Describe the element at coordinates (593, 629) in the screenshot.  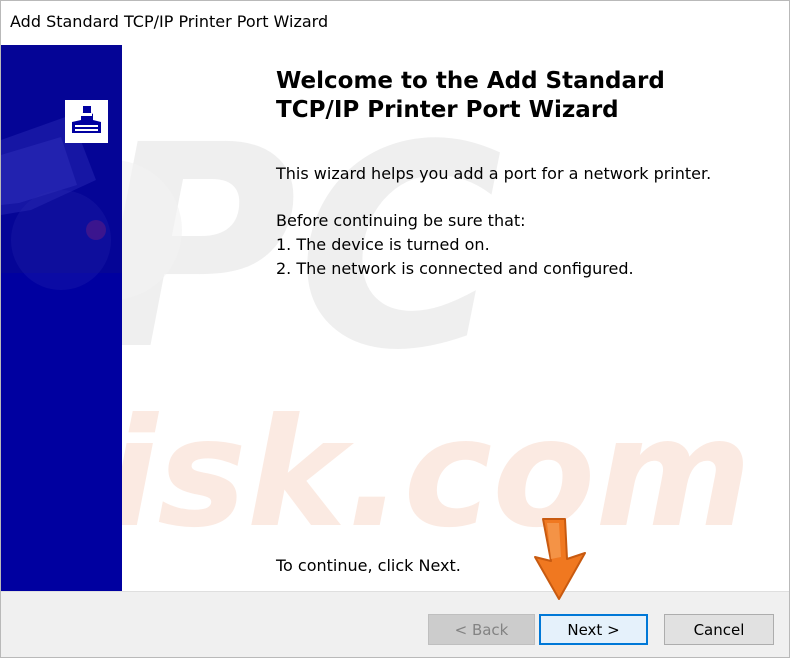
I see `next-button: Next >` at that location.